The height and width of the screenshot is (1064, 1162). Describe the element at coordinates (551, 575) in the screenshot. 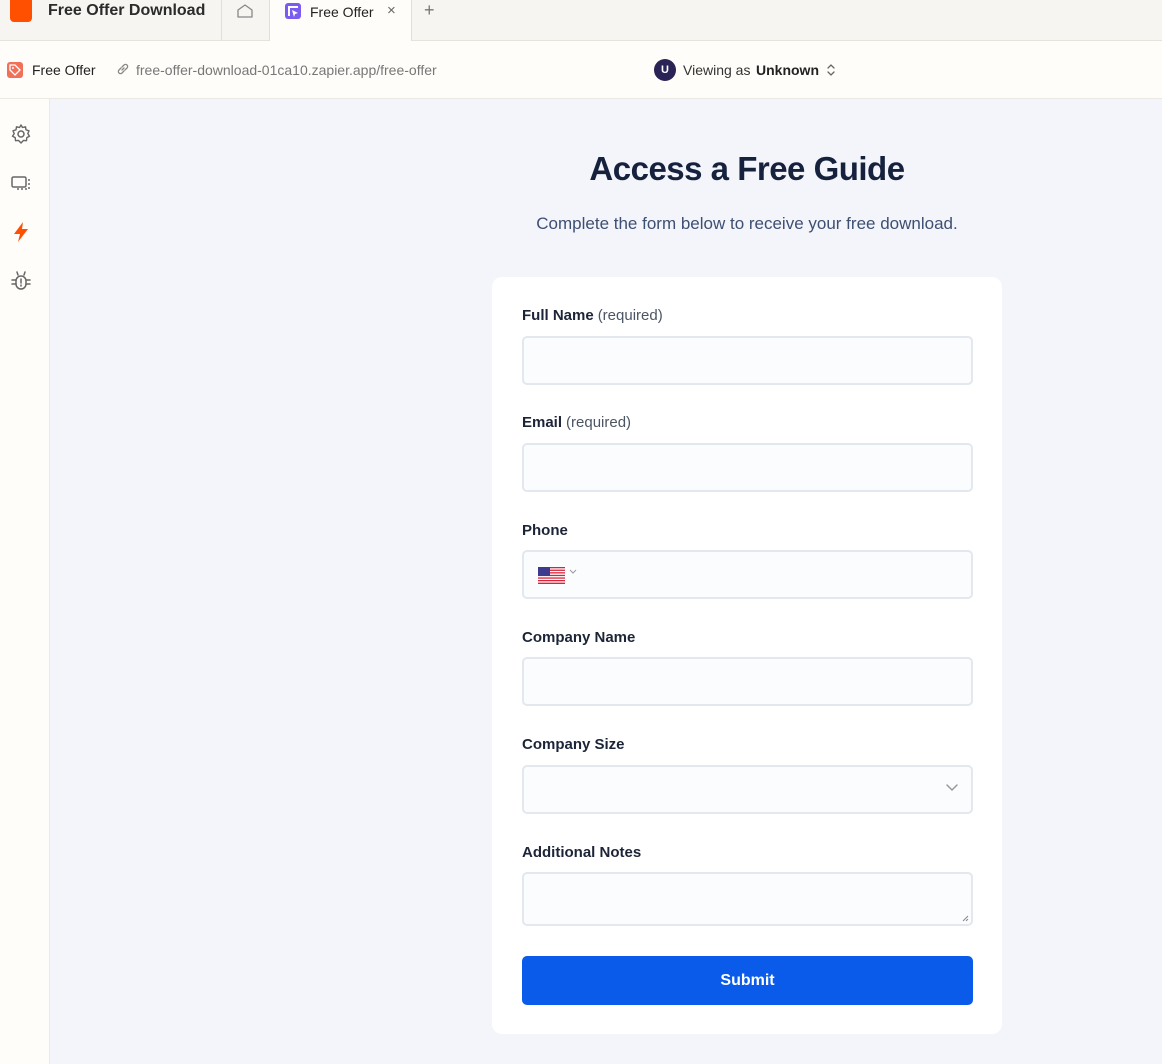

I see `us-flag-icon` at that location.